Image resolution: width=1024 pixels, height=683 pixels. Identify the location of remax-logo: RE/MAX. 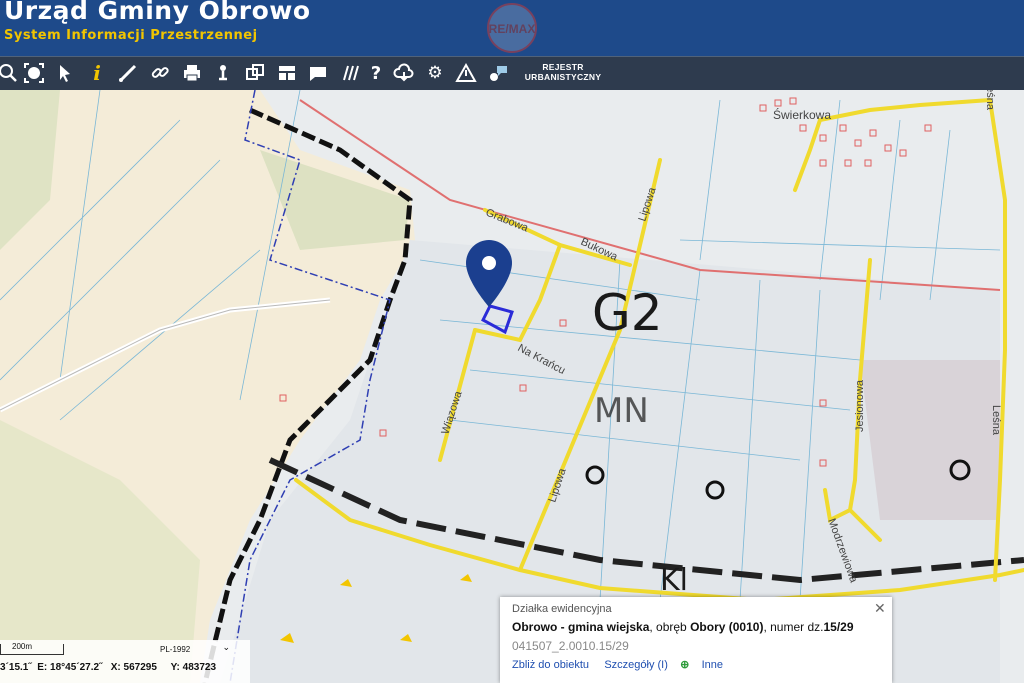
(512, 28).